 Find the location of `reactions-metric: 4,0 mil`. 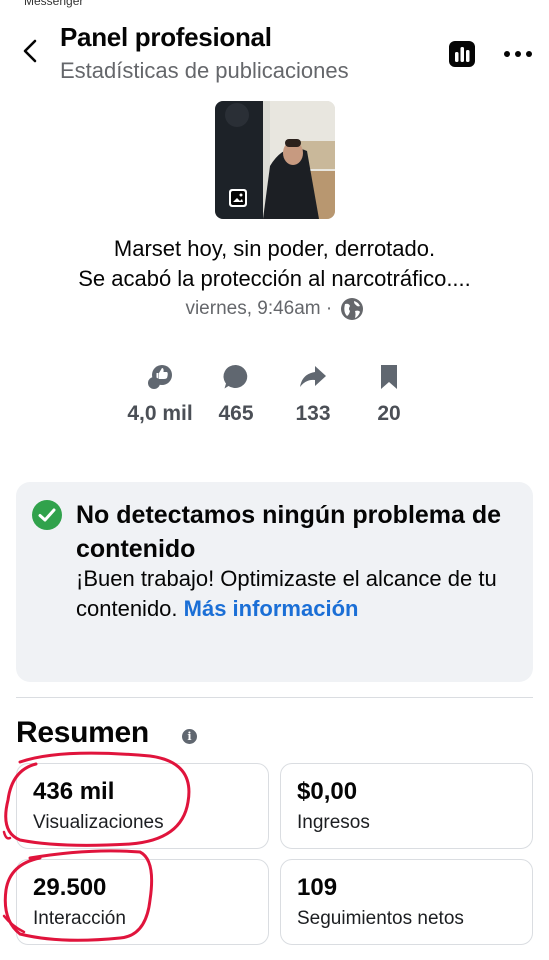

reactions-metric: 4,0 mil is located at coordinates (160, 394).